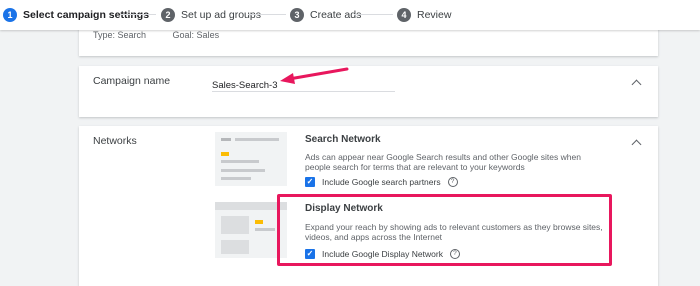  I want to click on step-number: 1, so click(10, 15).